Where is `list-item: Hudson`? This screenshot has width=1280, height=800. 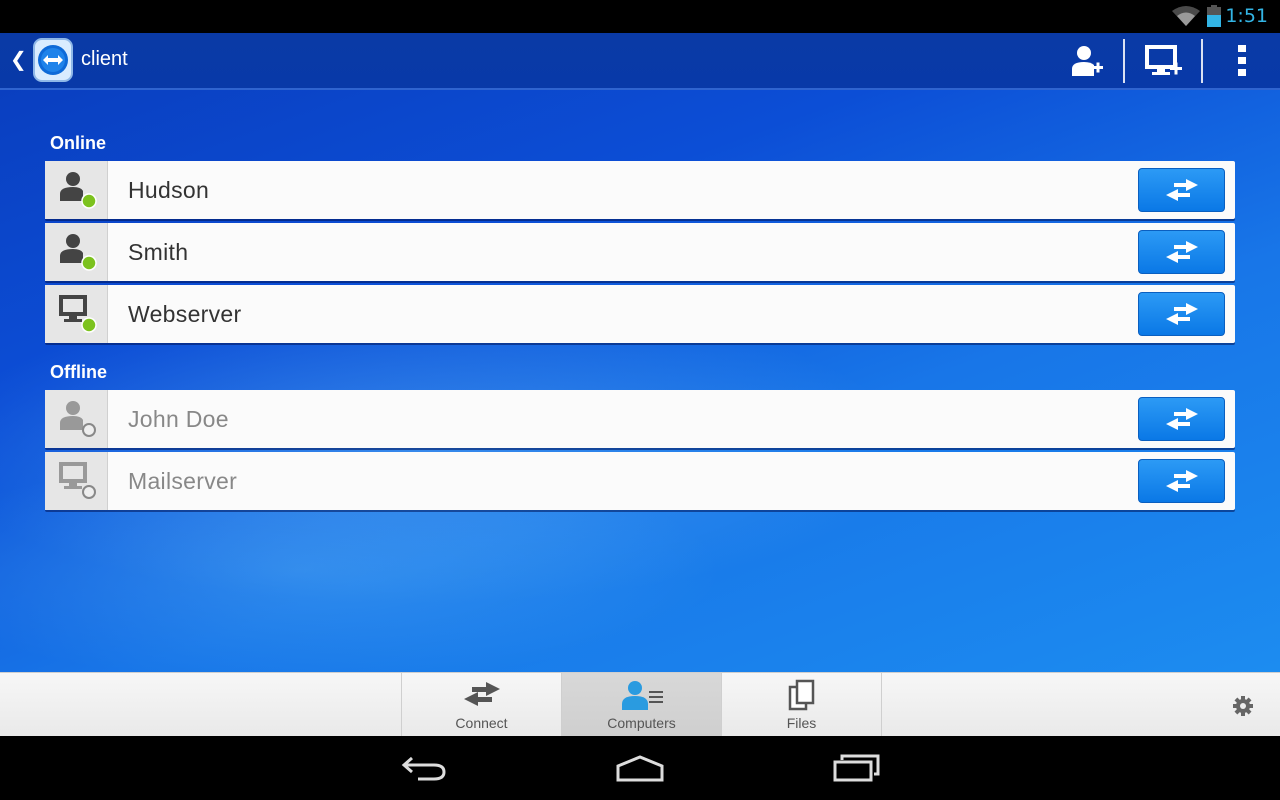 list-item: Hudson is located at coordinates (640, 190).